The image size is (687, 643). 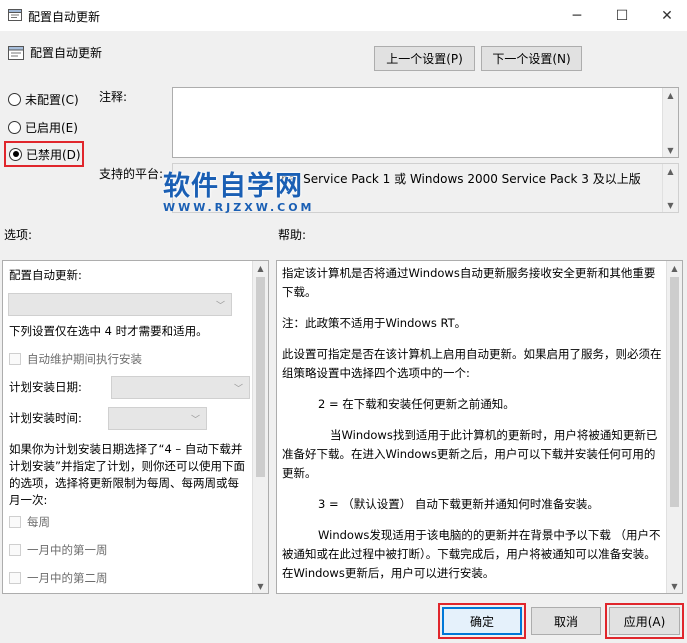 I want to click on options-note: 下列设置仅在选中 4 时才需要和适用。, so click(x=108, y=331).